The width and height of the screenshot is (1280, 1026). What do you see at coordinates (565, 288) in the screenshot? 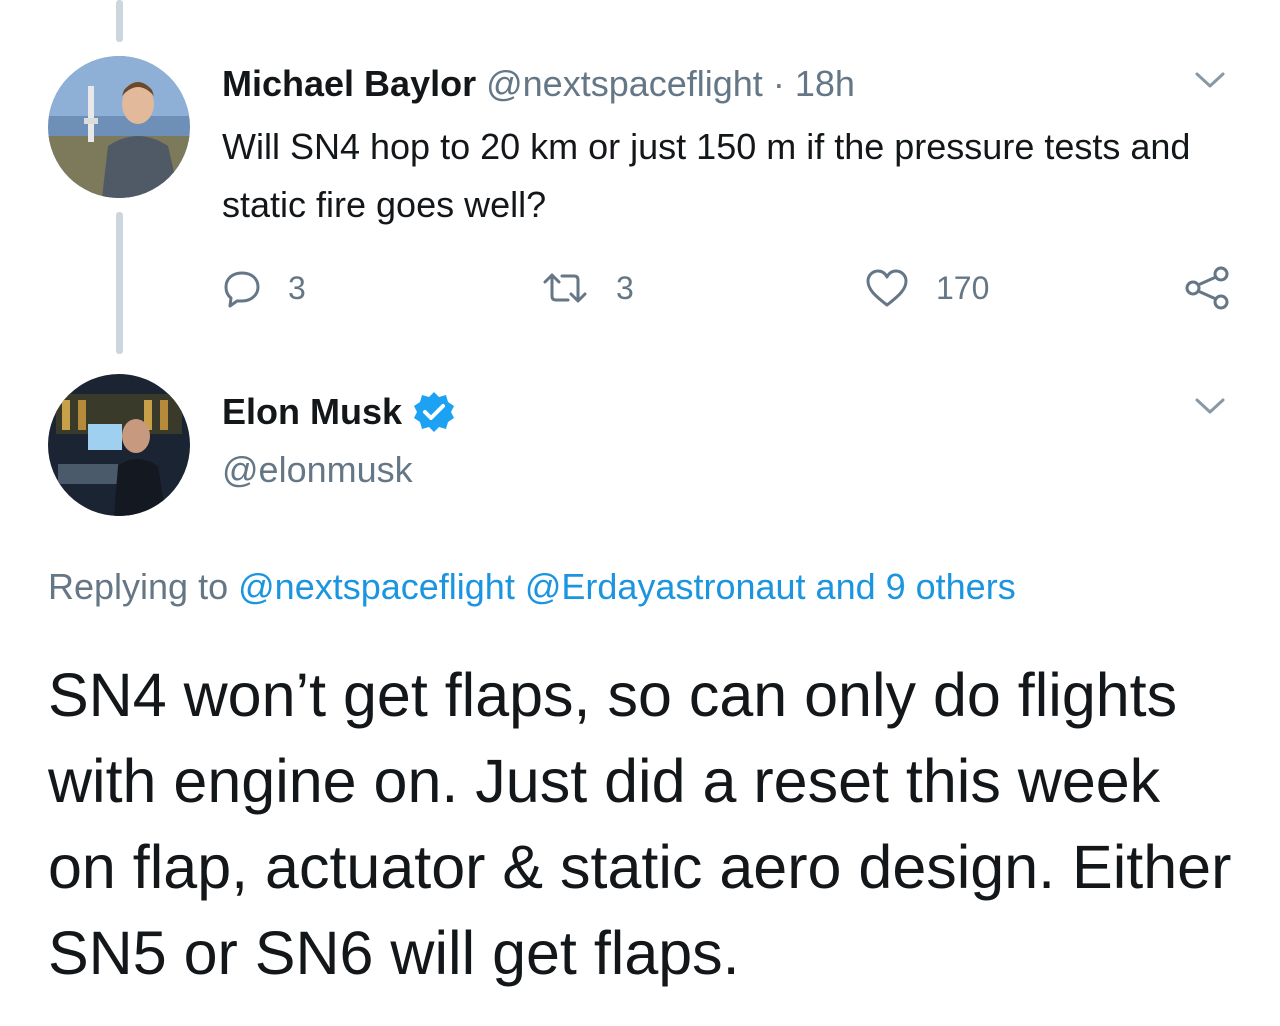
I see `retweet-icon` at bounding box center [565, 288].